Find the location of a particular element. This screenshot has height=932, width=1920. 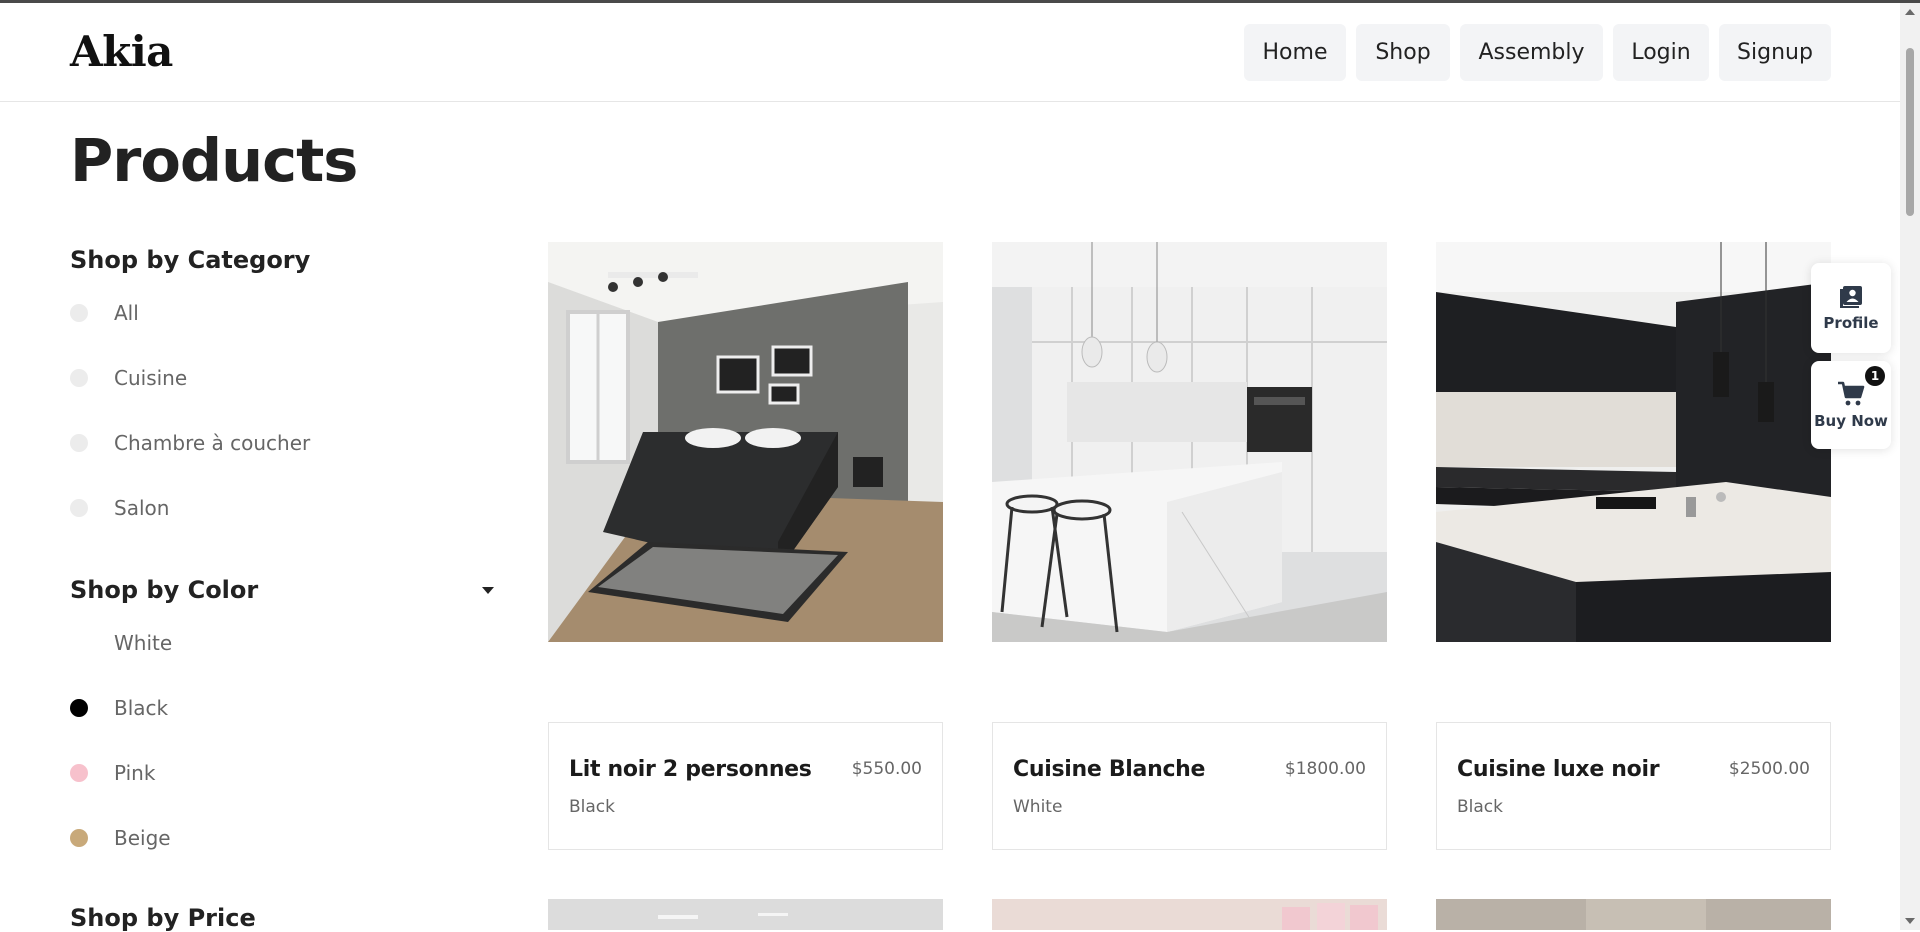

product-price: $550.00 is located at coordinates (886, 769).